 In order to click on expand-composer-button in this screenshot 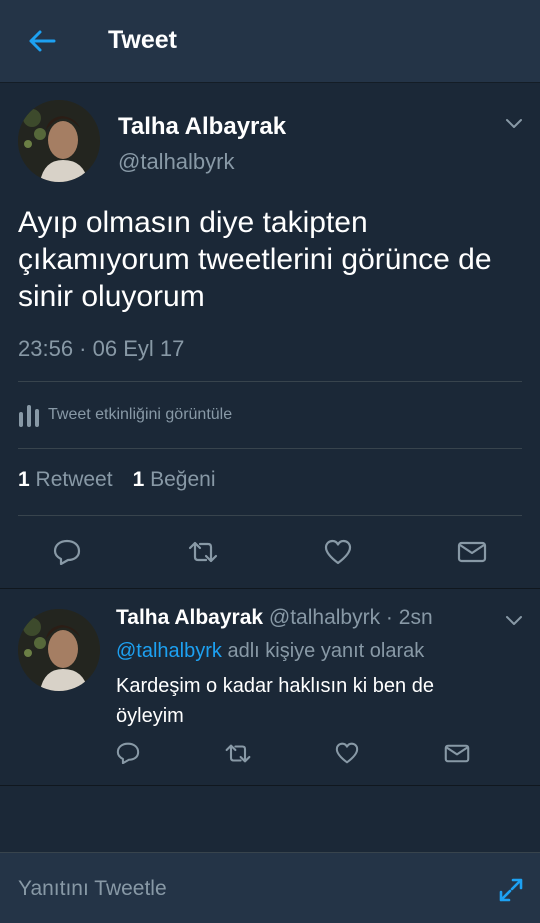, I will do `click(511, 890)`.